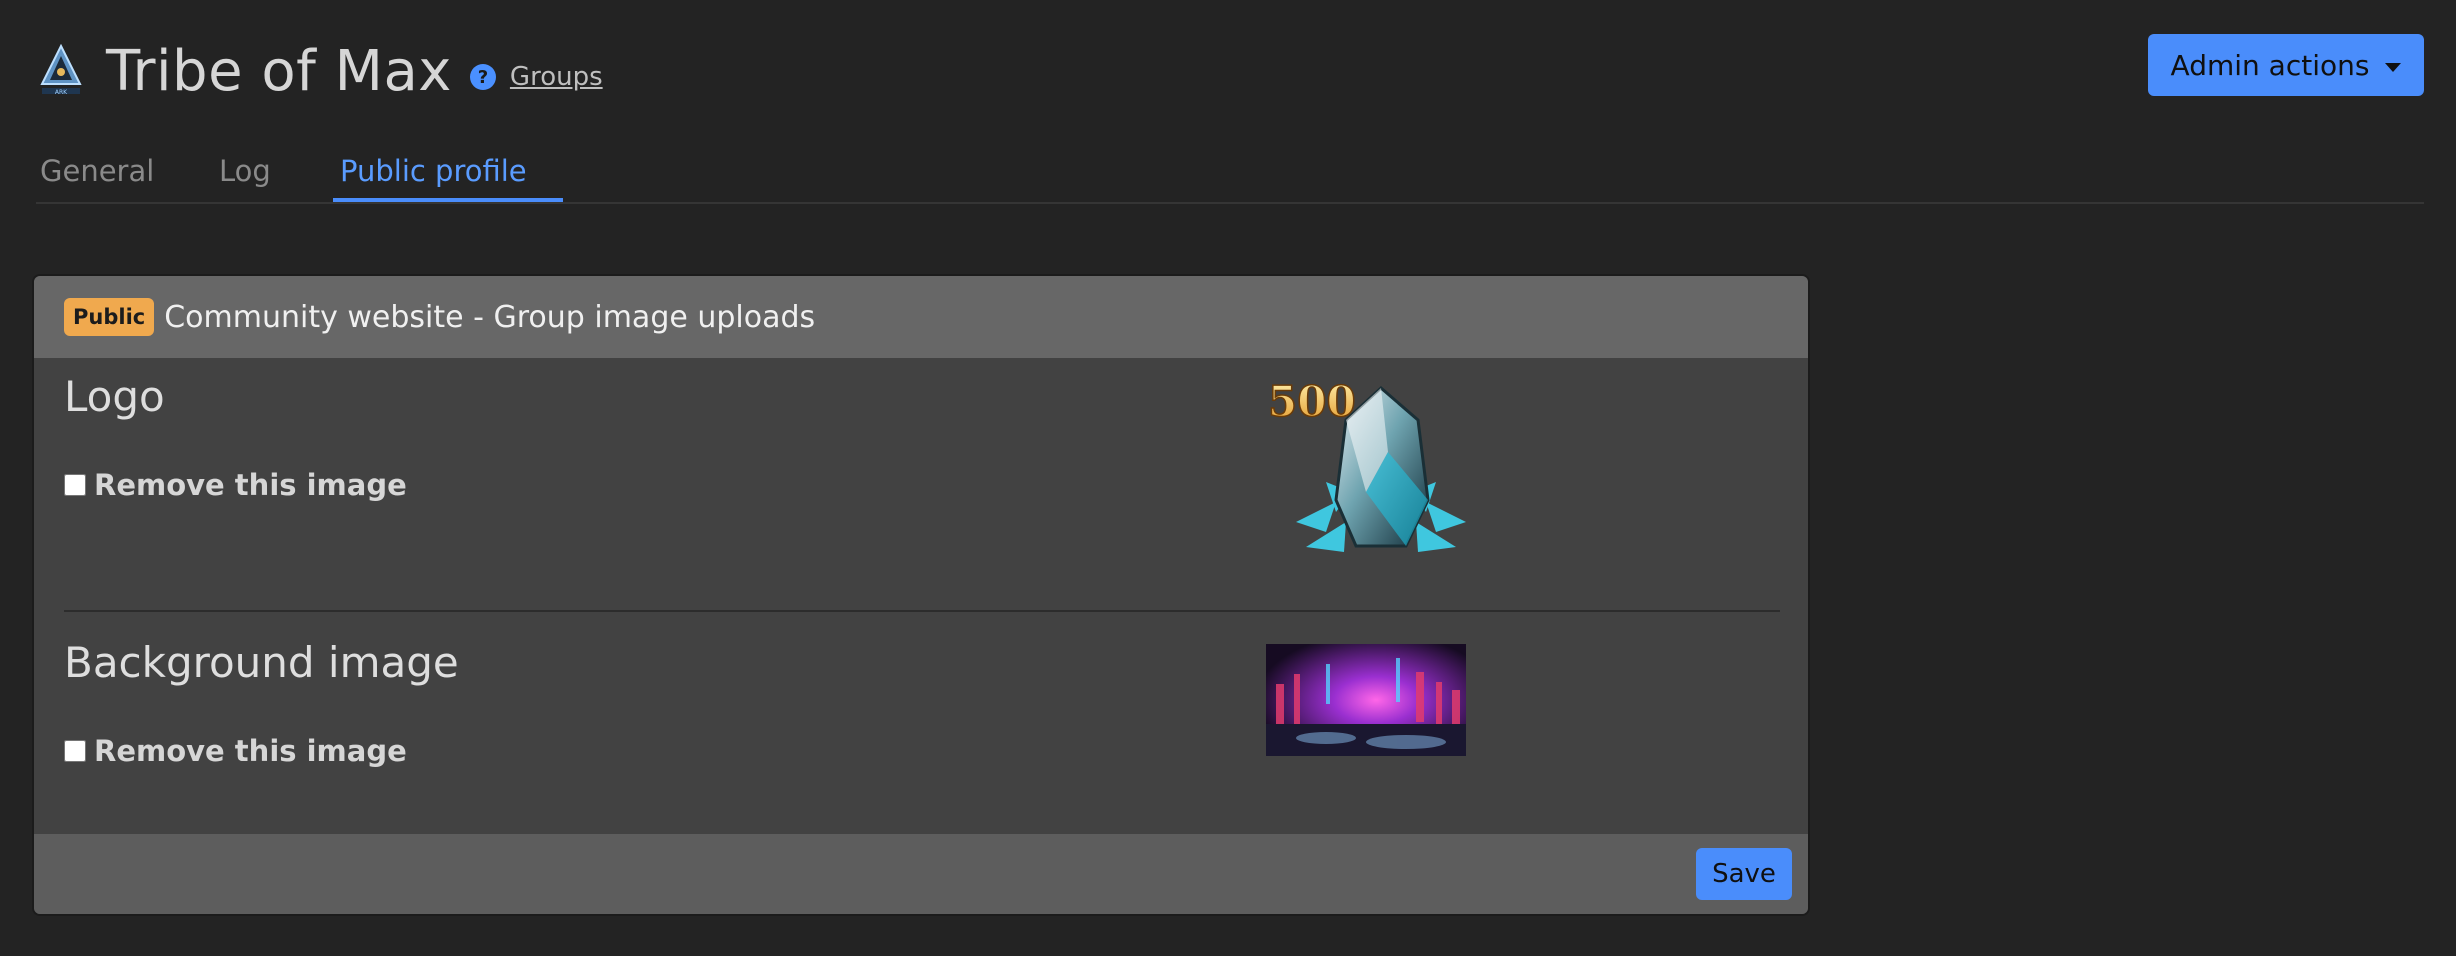 The height and width of the screenshot is (956, 2456). I want to click on public-badge: Public, so click(109, 317).